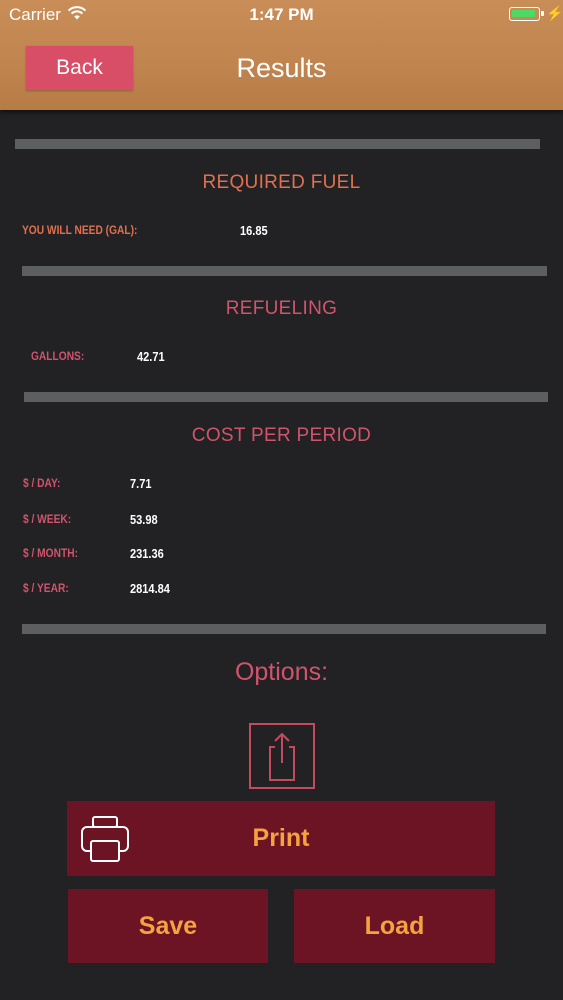  I want to click on required-fuel-value: 16.85, so click(254, 230).